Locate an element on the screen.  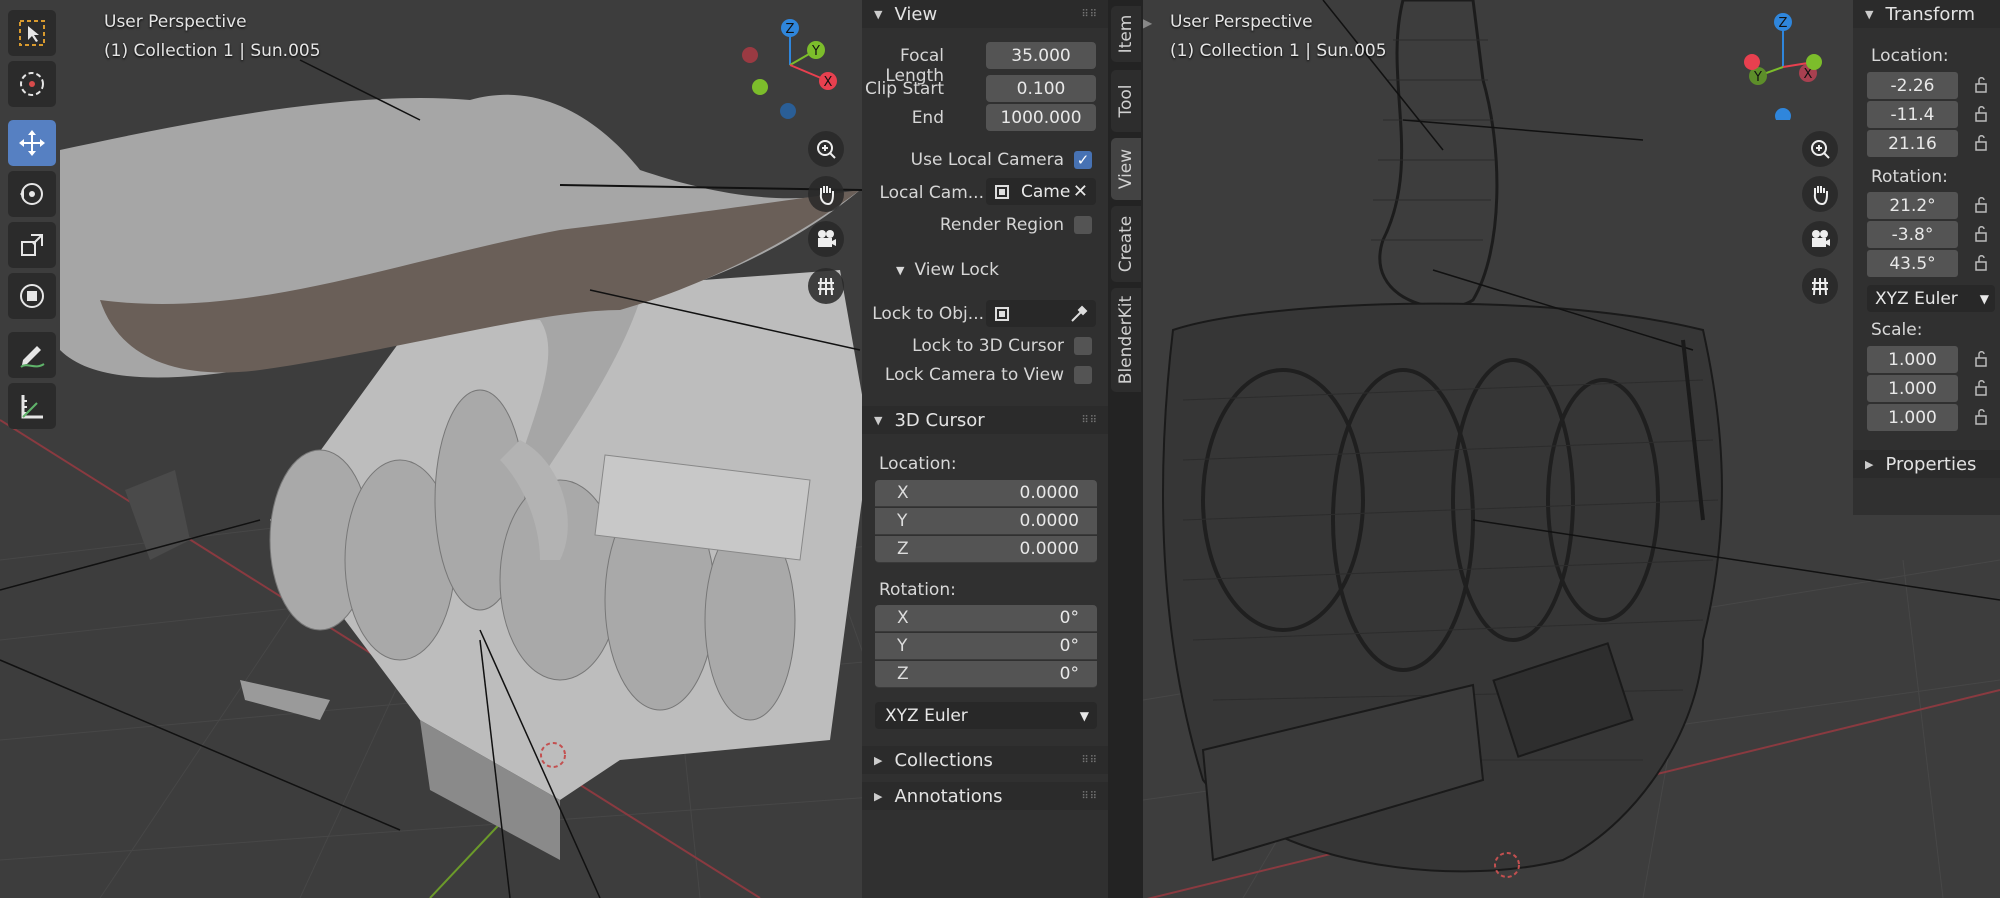
view-lock-title: View Lock is located at coordinates (956, 270).